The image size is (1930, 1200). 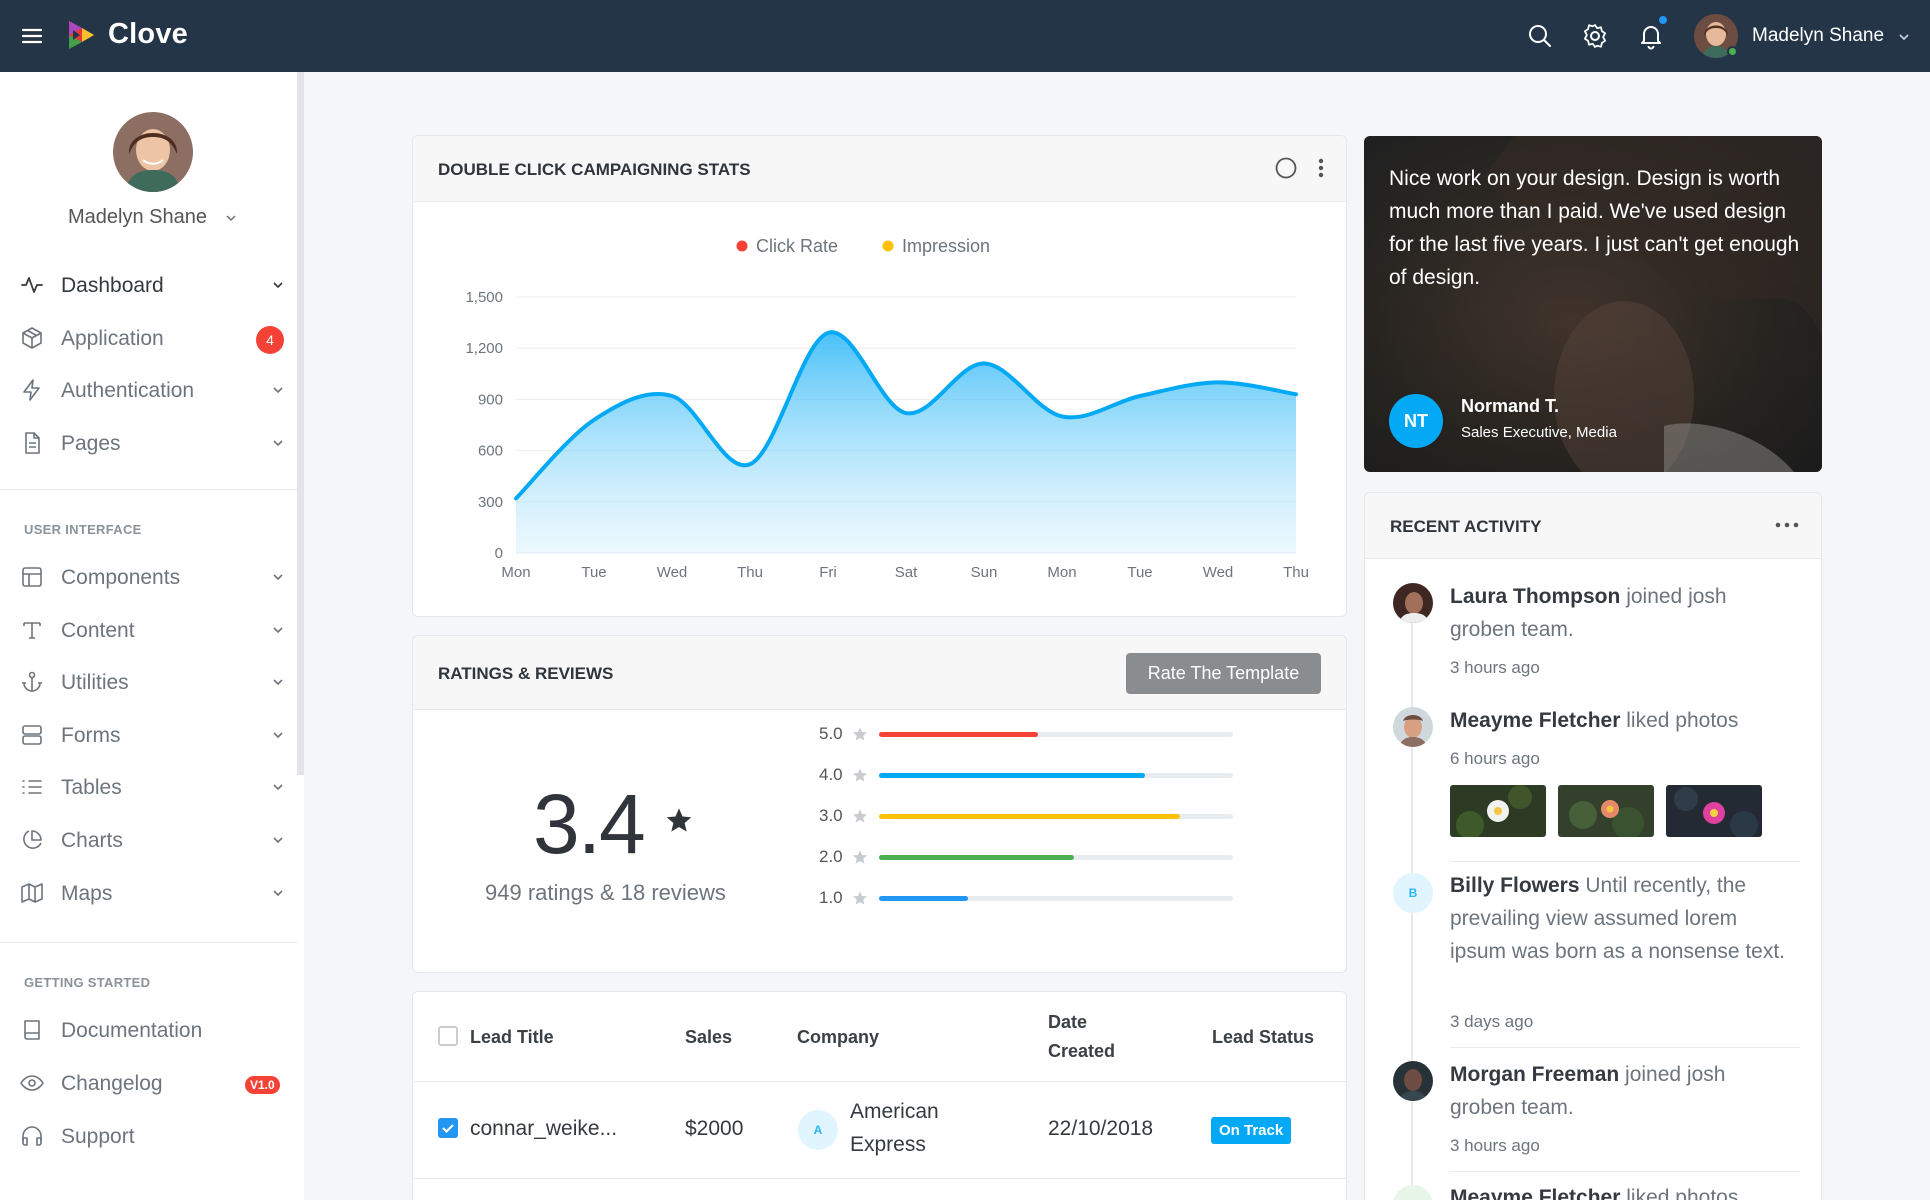 What do you see at coordinates (148, 1083) in the screenshot?
I see `sidebar-item-changelog: Changelog V1.0` at bounding box center [148, 1083].